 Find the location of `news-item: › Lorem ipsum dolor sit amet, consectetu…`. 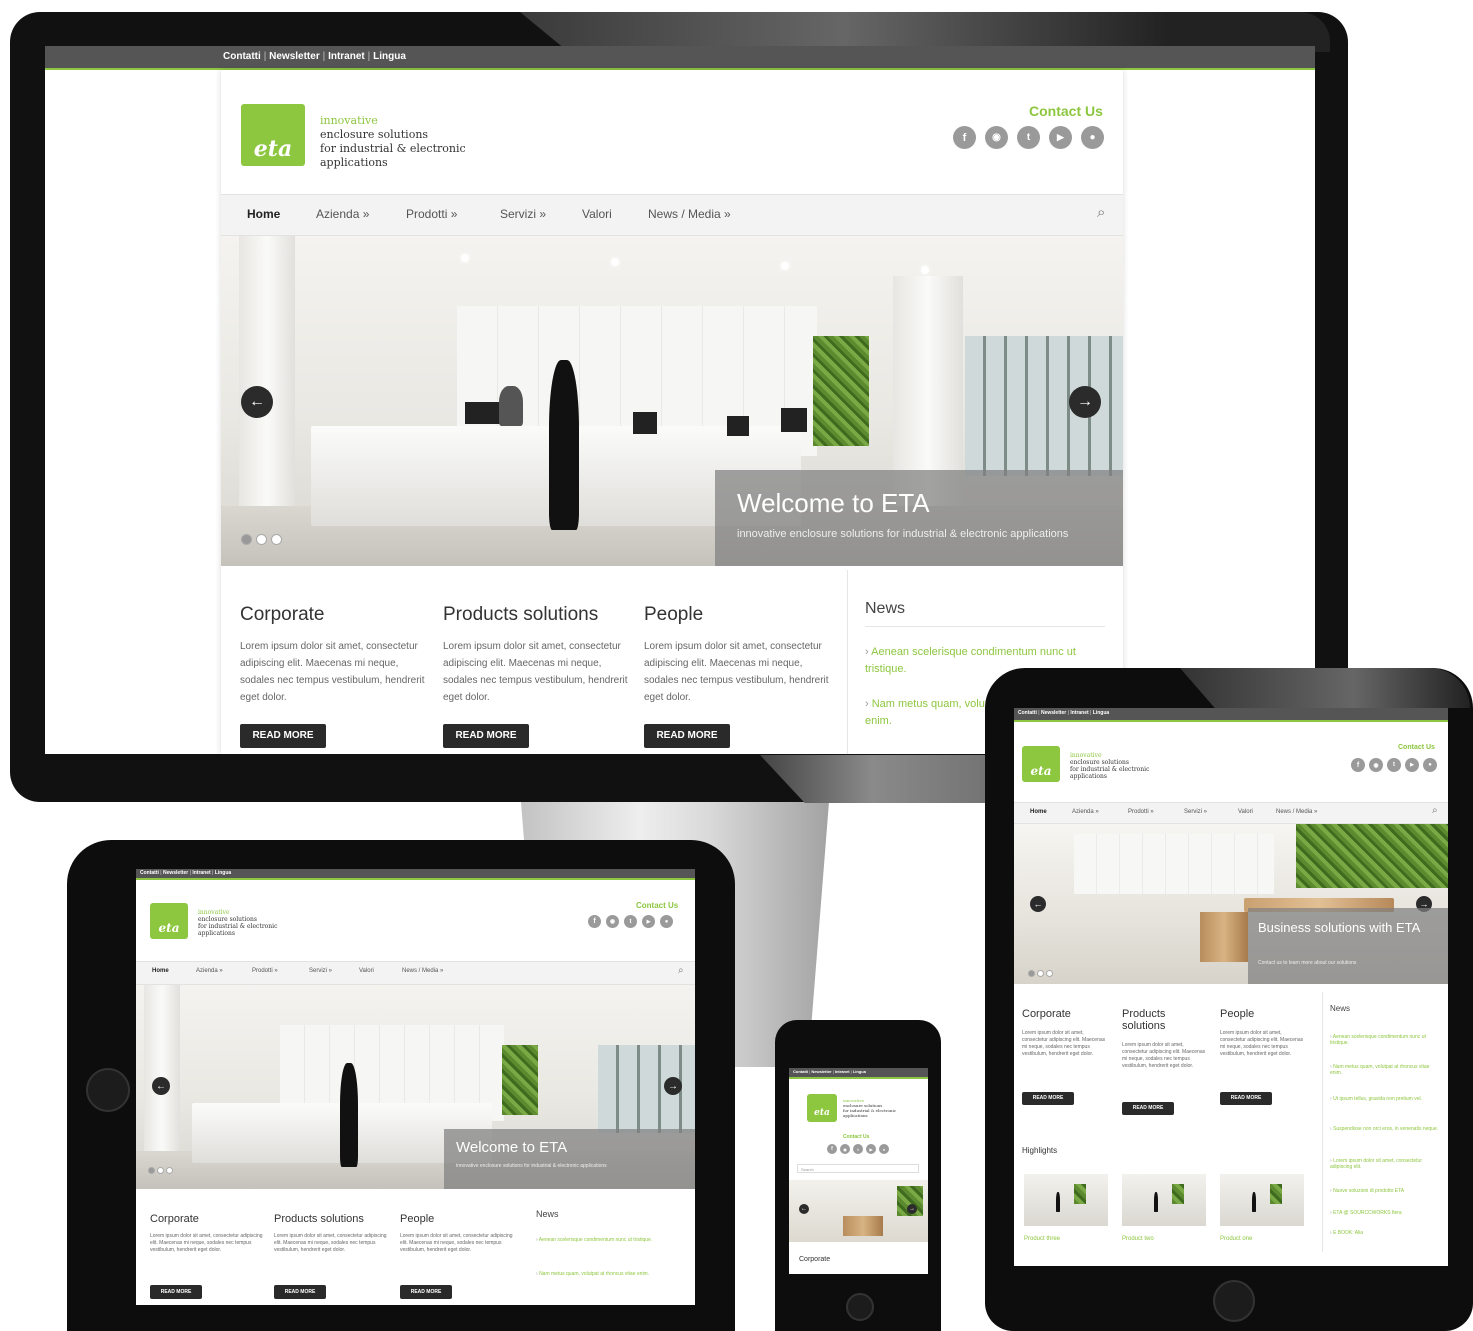

news-item: › Lorem ipsum dolor sit amet, consectetu… is located at coordinates (1386, 1164).